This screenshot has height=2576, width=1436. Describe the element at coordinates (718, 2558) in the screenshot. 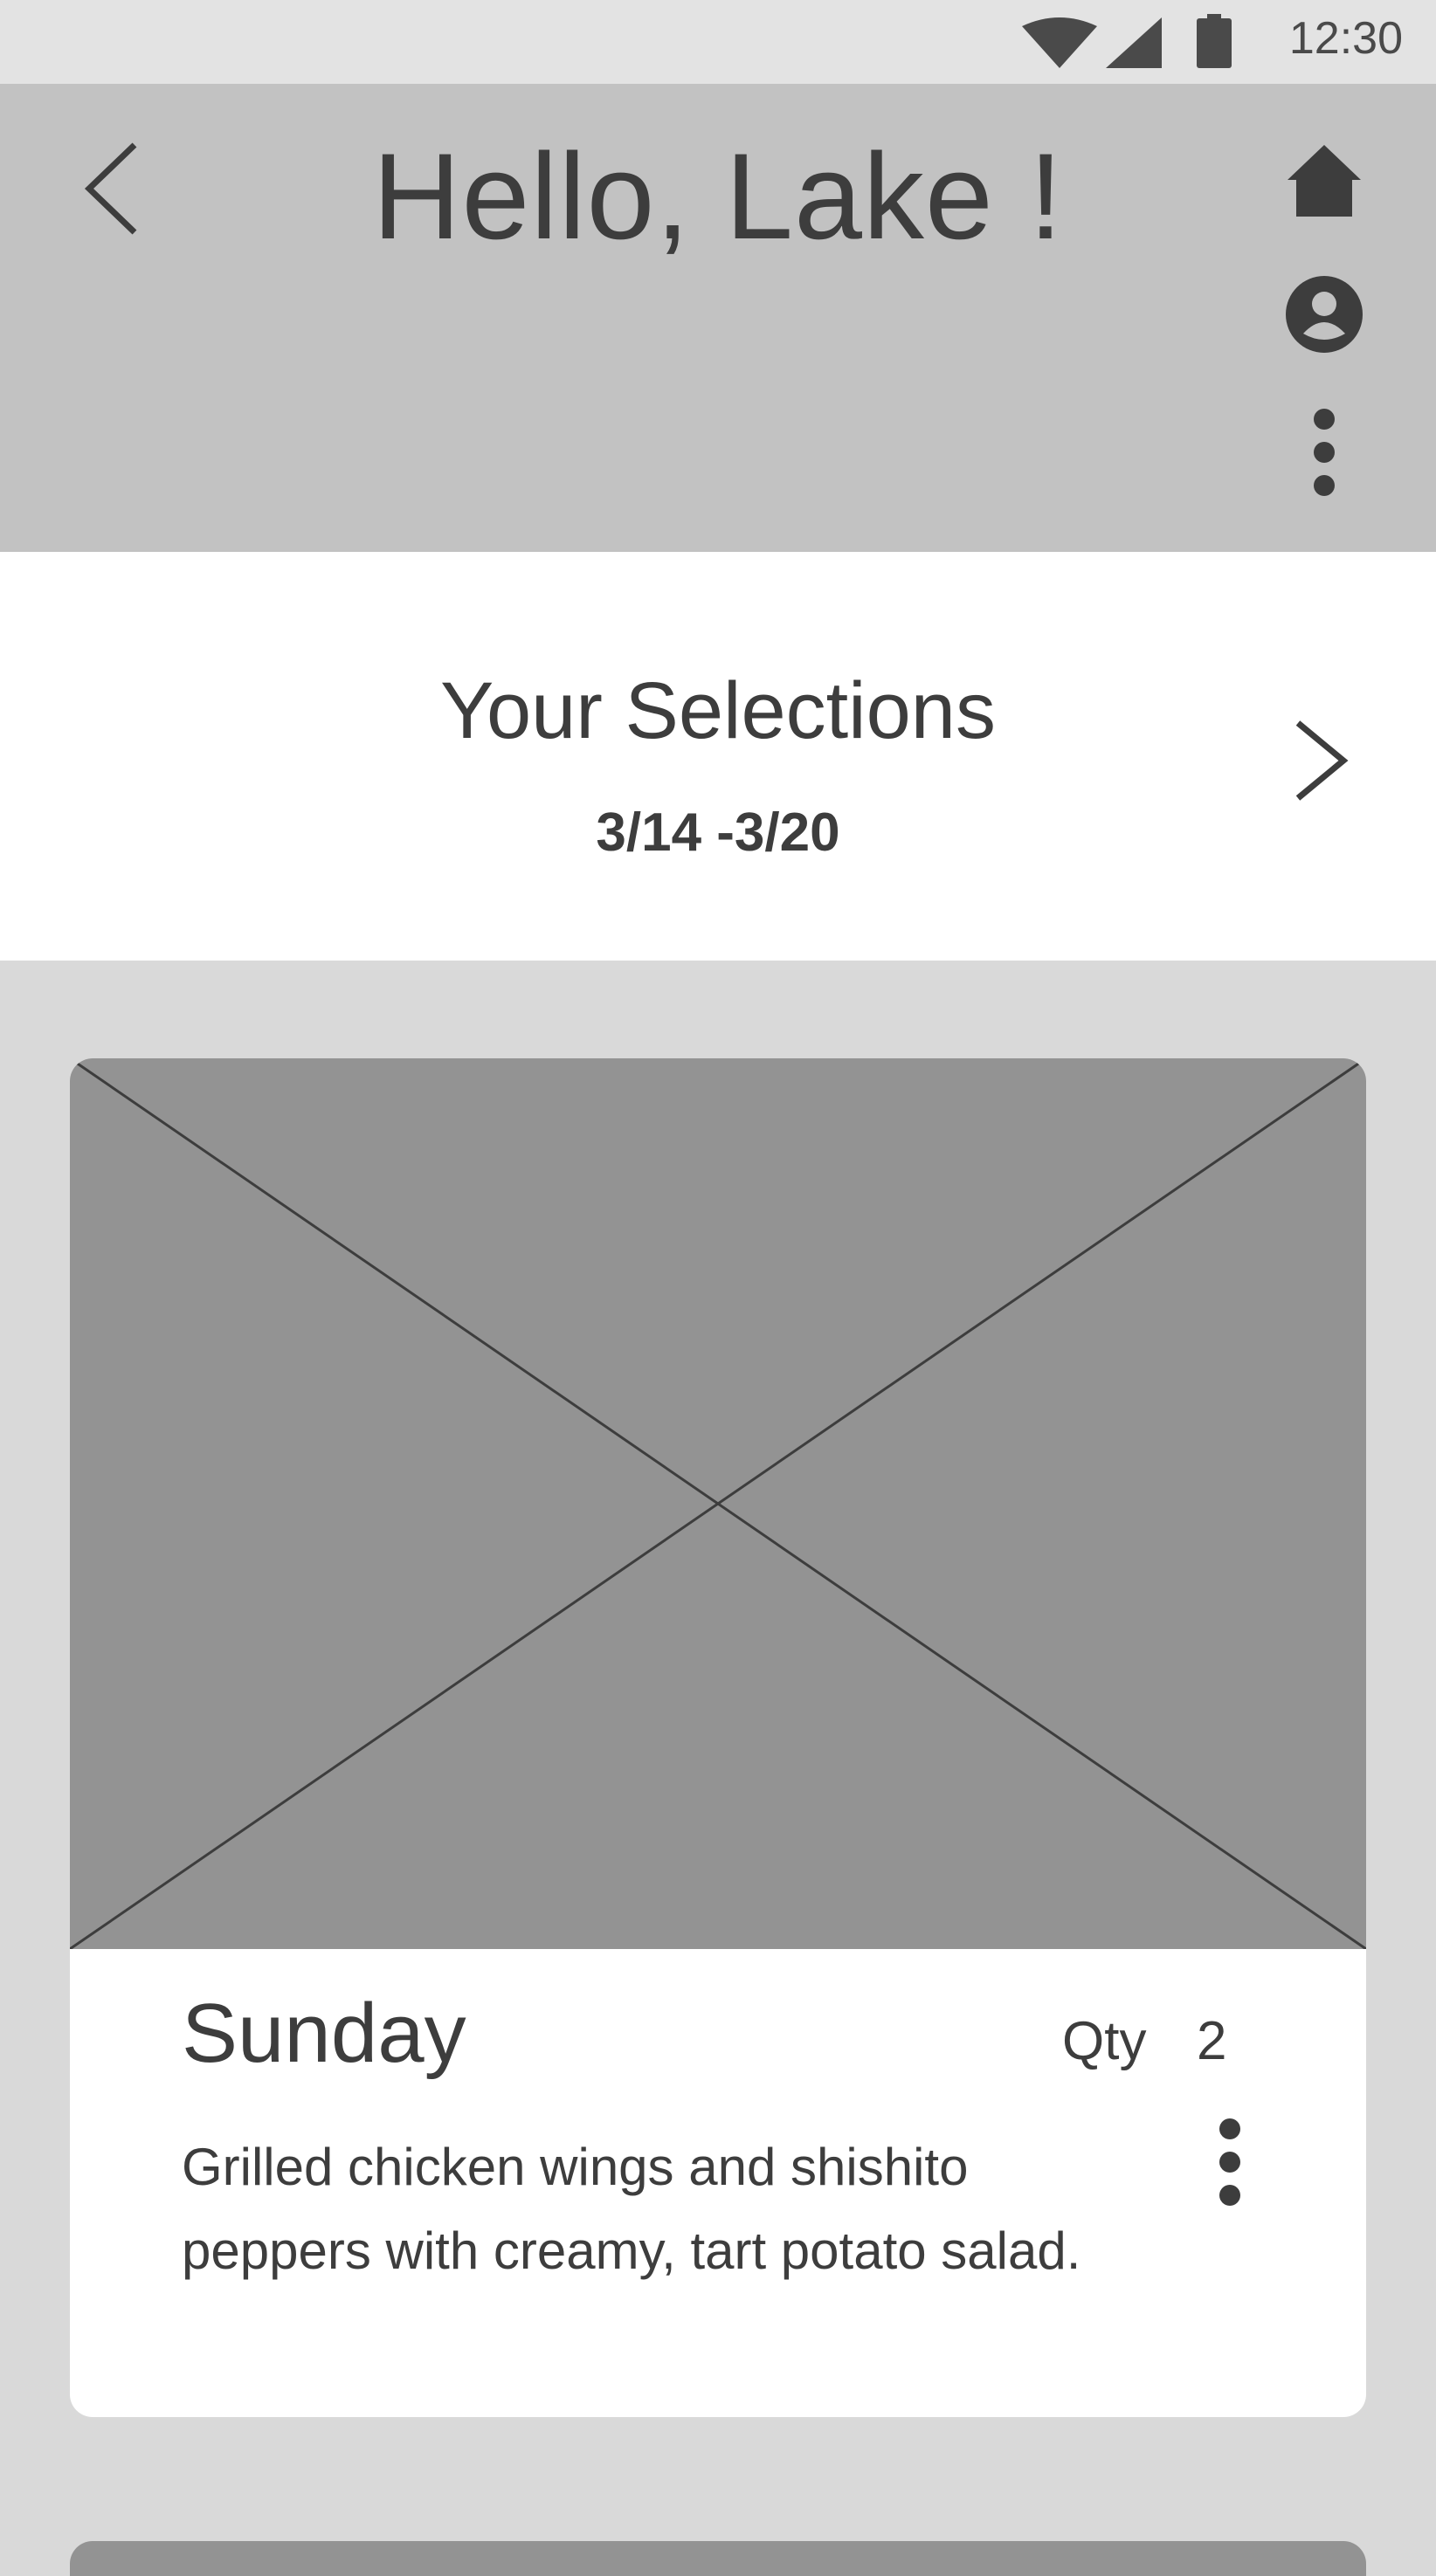

I see `next-meal-card` at that location.